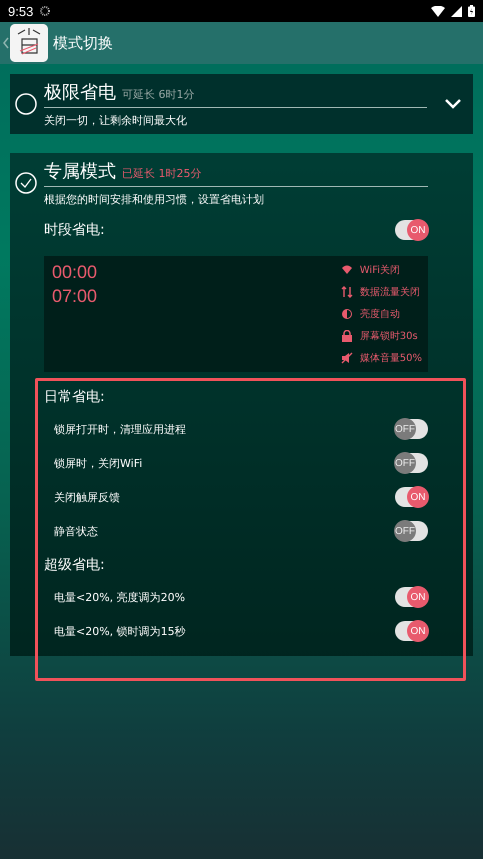  I want to click on brightness-icon, so click(346, 314).